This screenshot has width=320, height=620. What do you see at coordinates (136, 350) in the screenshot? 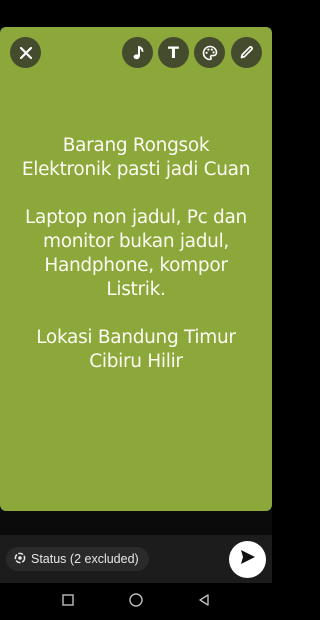
I see `status-paragraph: Lokasi Bandung Timur Cibiru Hilir` at bounding box center [136, 350].